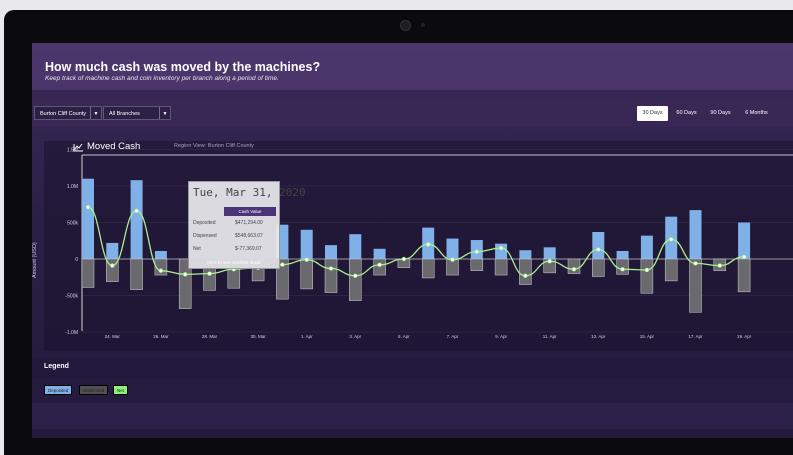  What do you see at coordinates (405, 25) in the screenshot?
I see `camera-icon` at bounding box center [405, 25].